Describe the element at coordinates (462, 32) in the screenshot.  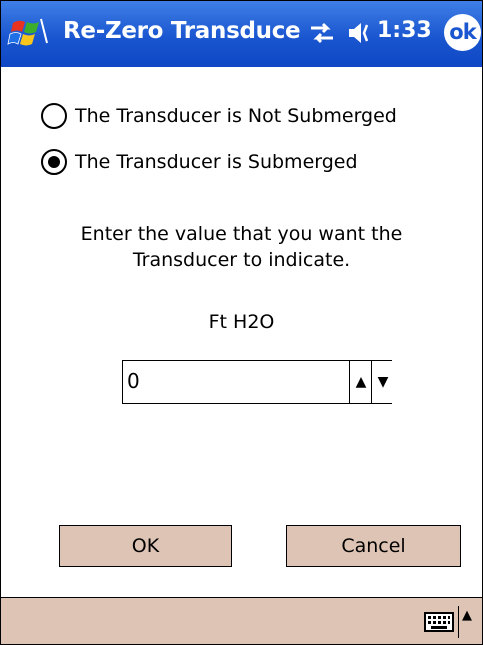
I see `title-ok-button: ok` at that location.